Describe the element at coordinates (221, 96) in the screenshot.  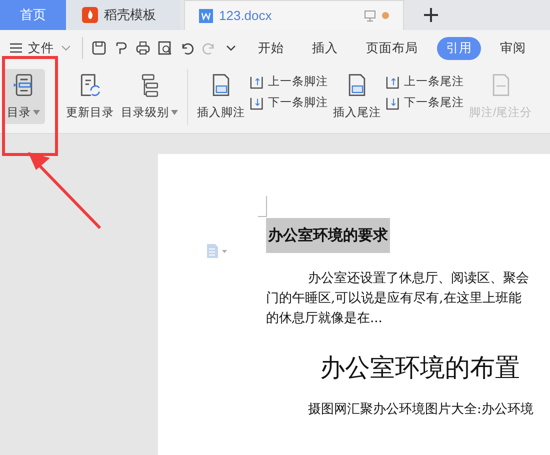
I see `ribbon-button: 插入脚注` at that location.